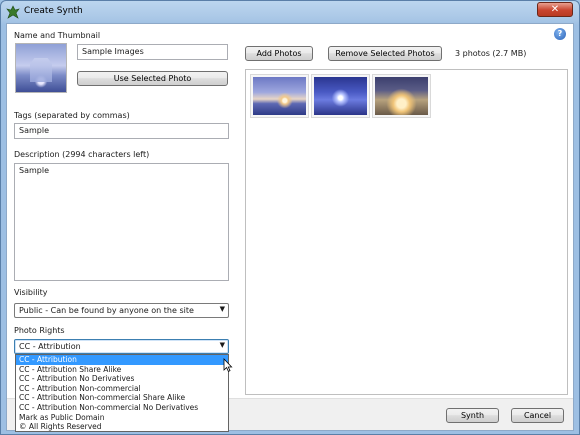 Image resolution: width=580 pixels, height=435 pixels. I want to click on mouse-cursor-icon, so click(228, 365).